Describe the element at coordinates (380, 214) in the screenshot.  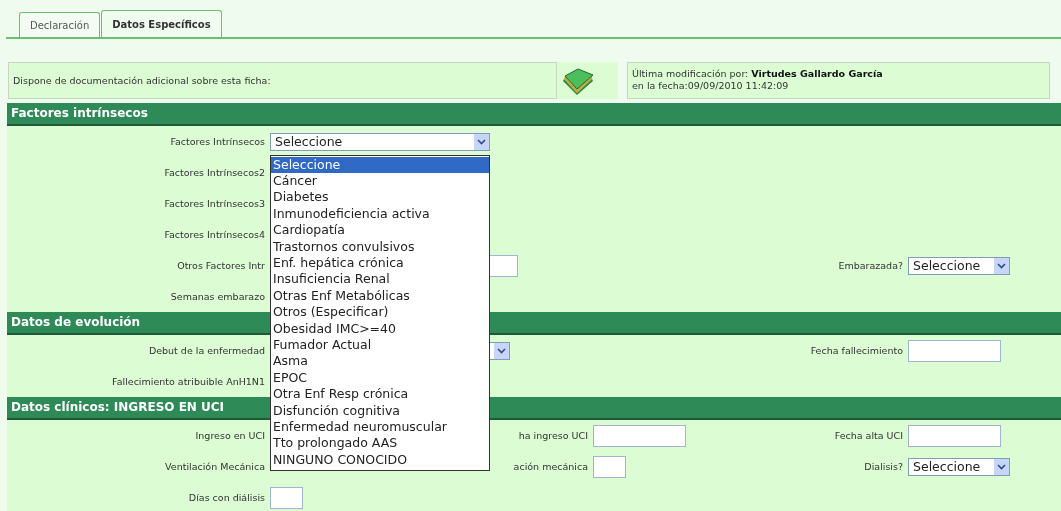
I see `dropdown-option: Inmunodeficiencia activa` at that location.